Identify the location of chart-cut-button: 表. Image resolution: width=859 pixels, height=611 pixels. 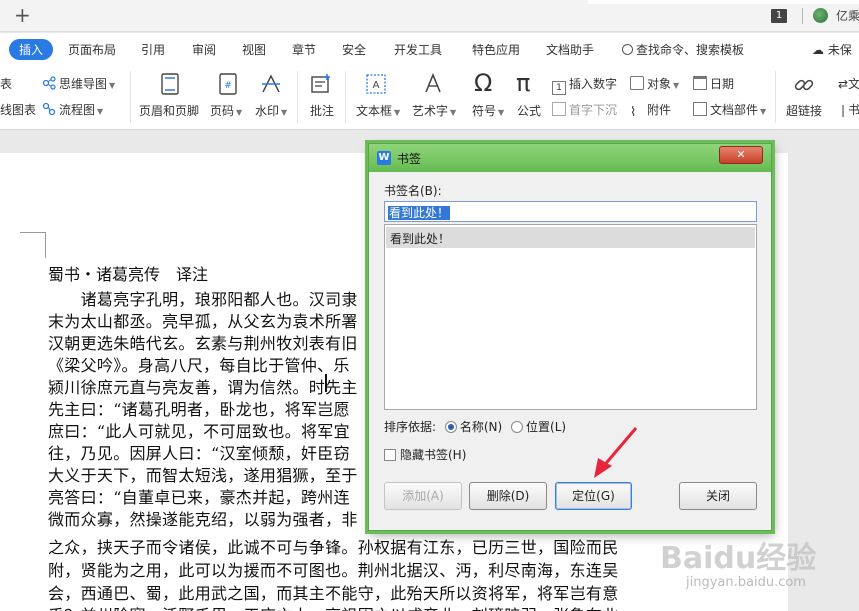
(6, 83).